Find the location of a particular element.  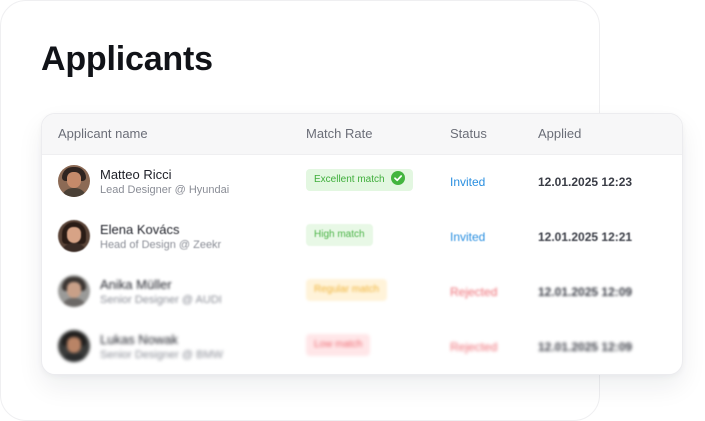

check-circle-icon is located at coordinates (397, 178).